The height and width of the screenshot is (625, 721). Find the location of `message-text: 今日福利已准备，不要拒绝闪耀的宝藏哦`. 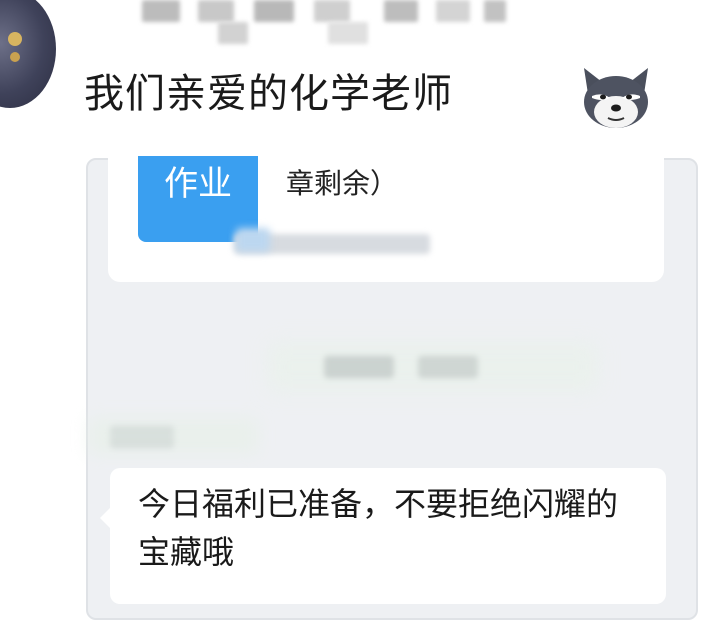

message-text: 今日福利已准备，不要拒绝闪耀的宝藏哦 is located at coordinates (378, 528).